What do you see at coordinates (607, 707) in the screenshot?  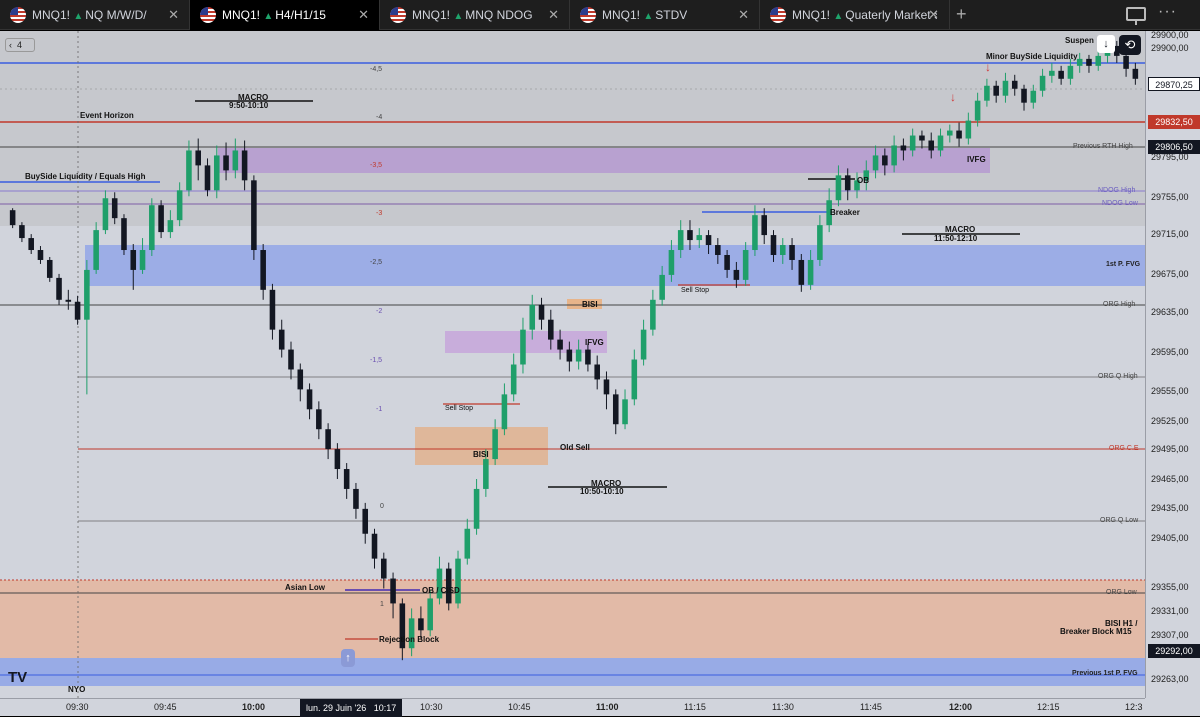 I see `time-tick: 11:00` at bounding box center [607, 707].